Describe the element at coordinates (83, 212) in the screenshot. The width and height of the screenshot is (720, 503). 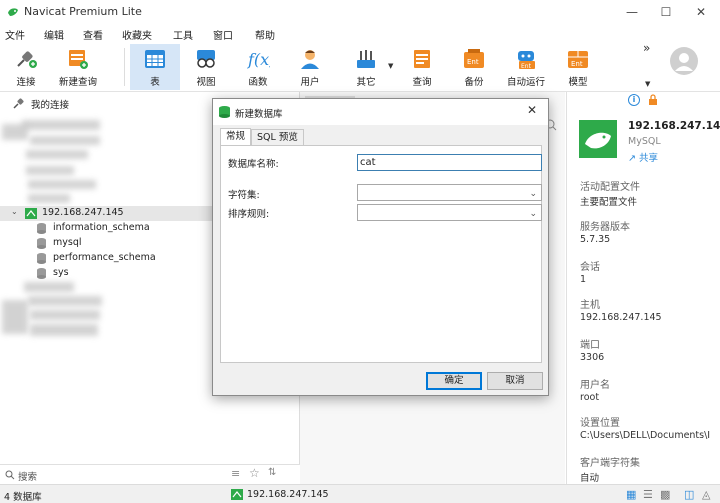
I see `connection-name: 192.168.247.145` at that location.